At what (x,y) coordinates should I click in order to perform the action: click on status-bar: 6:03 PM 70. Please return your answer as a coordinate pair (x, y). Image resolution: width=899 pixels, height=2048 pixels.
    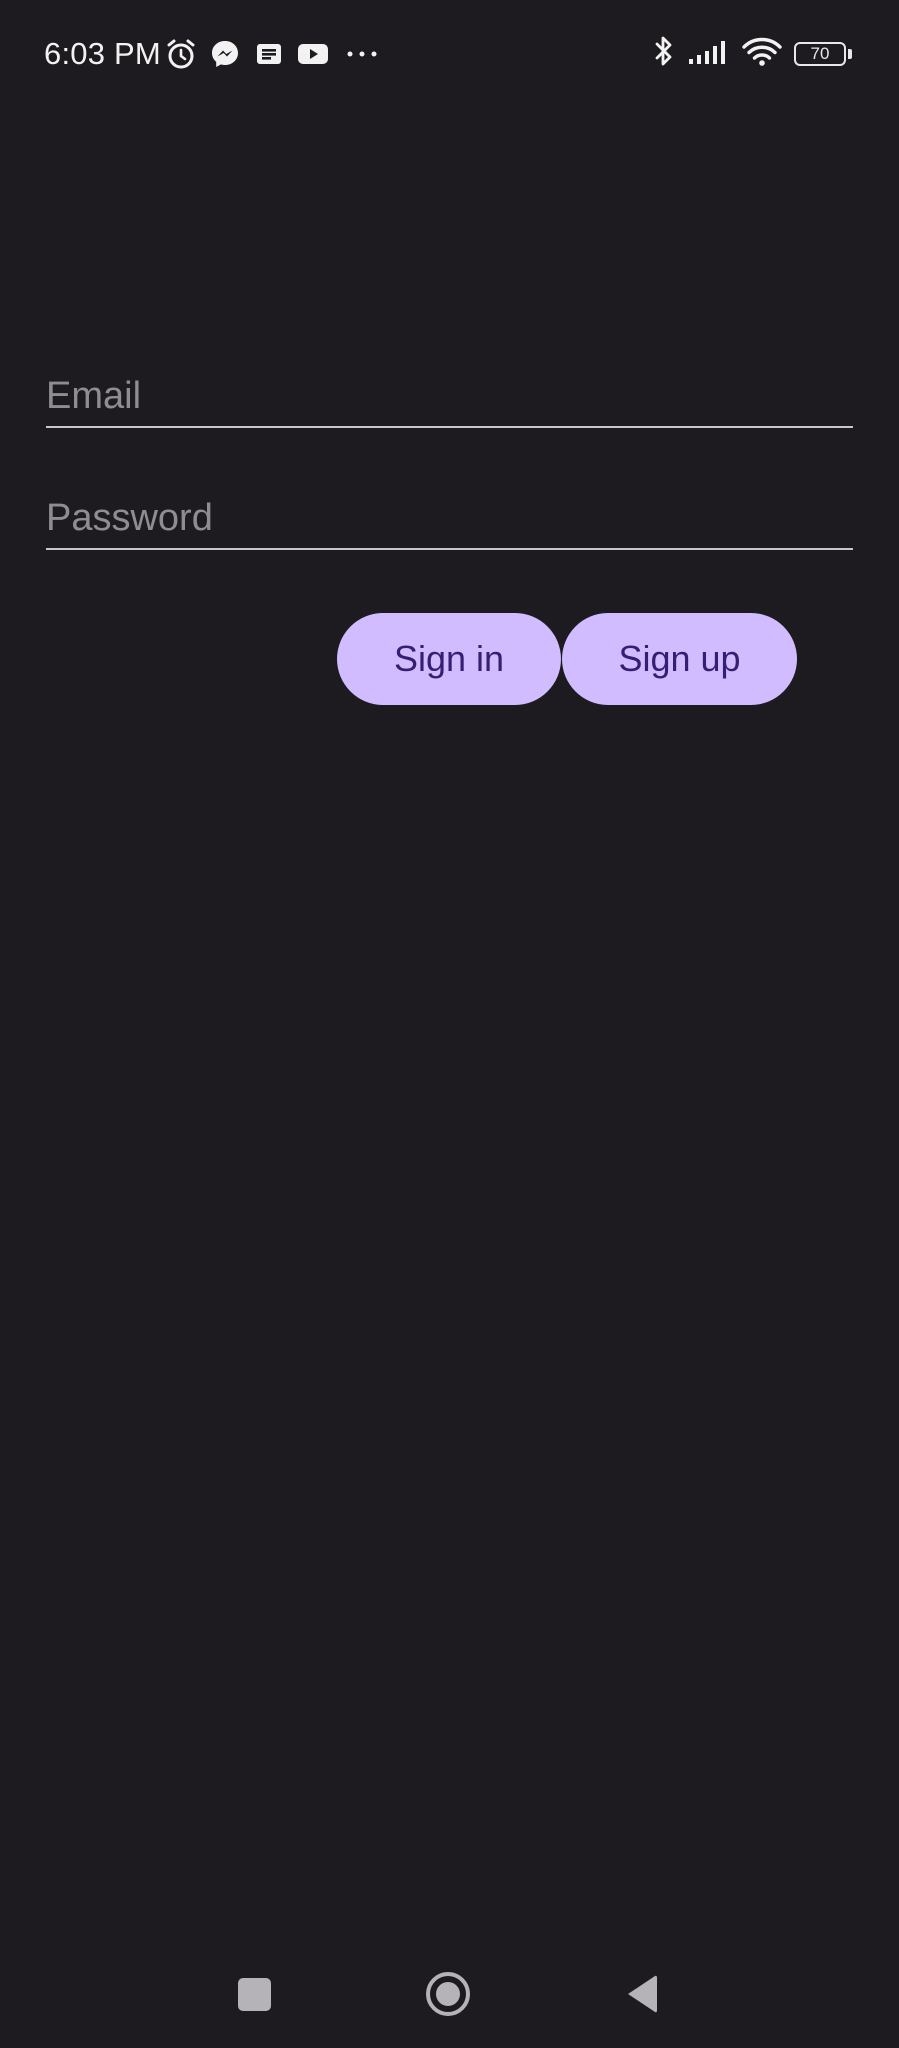
    Looking at the image, I should click on (449, 54).